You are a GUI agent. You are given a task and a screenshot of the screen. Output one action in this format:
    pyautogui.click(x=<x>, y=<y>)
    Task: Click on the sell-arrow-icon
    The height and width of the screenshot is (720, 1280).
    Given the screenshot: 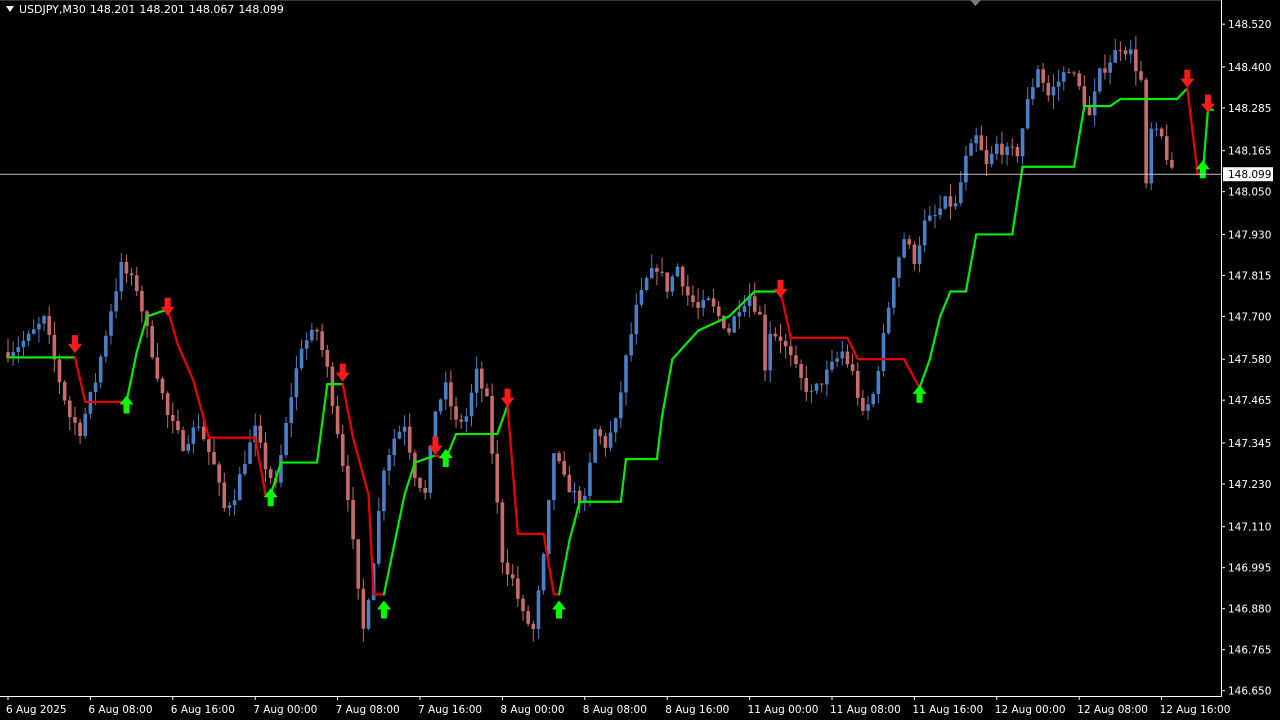 What is the action you would take?
    pyautogui.click(x=780, y=288)
    